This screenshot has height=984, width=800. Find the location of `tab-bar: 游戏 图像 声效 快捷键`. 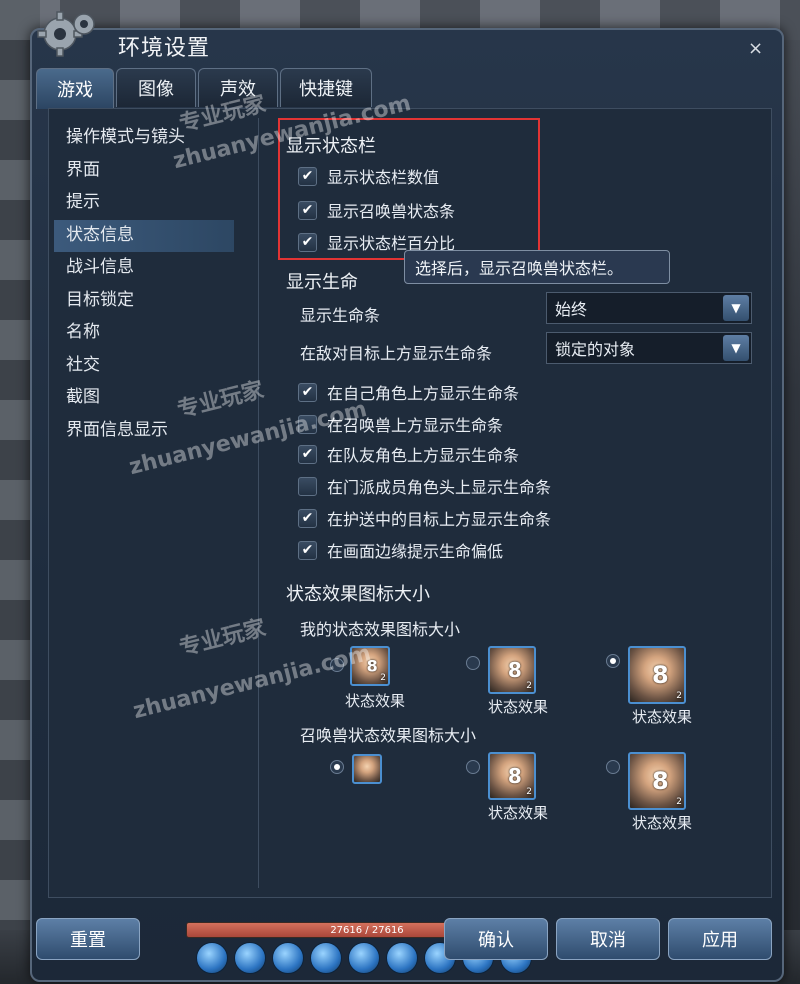

tab-bar: 游戏 图像 声效 快捷键 is located at coordinates (204, 88).